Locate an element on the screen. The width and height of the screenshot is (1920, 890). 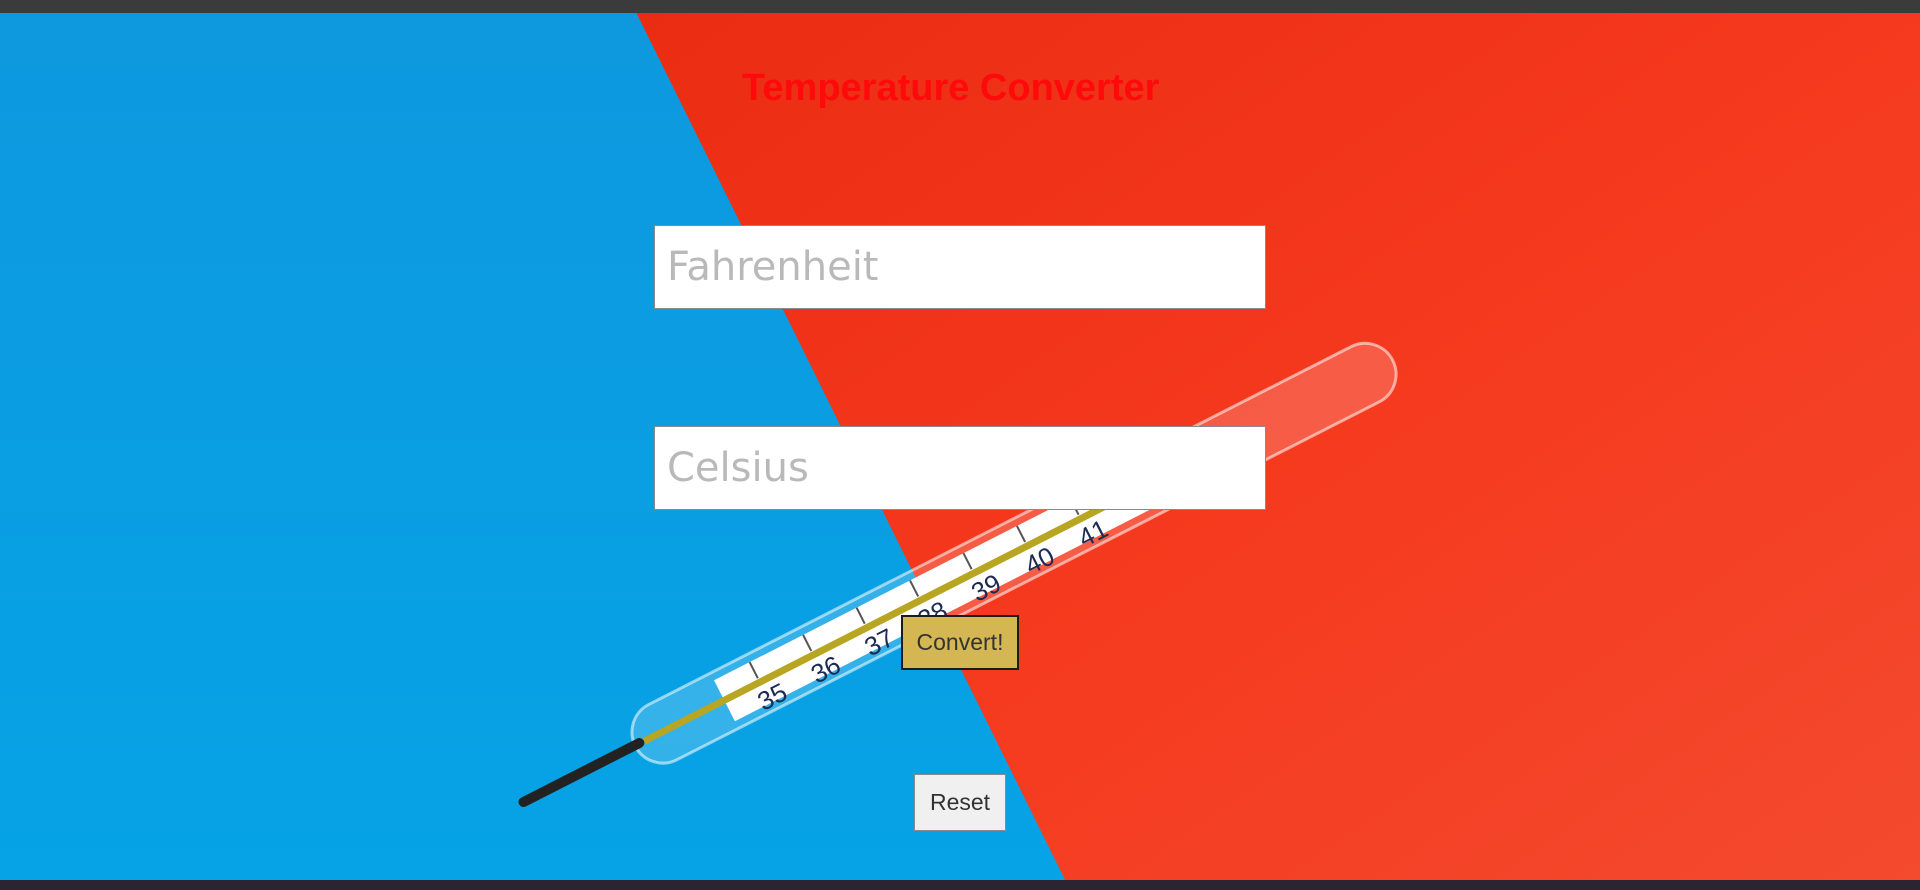
page-title: Temperature Converter is located at coordinates (951, 88).